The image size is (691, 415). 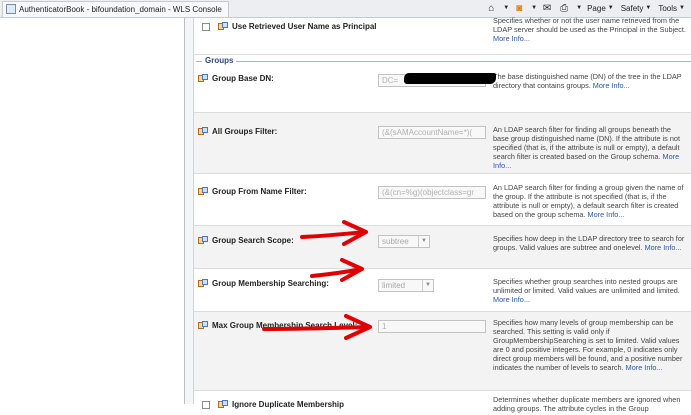 I want to click on feed-dropdown-icon: ▼, so click(x=534, y=8).